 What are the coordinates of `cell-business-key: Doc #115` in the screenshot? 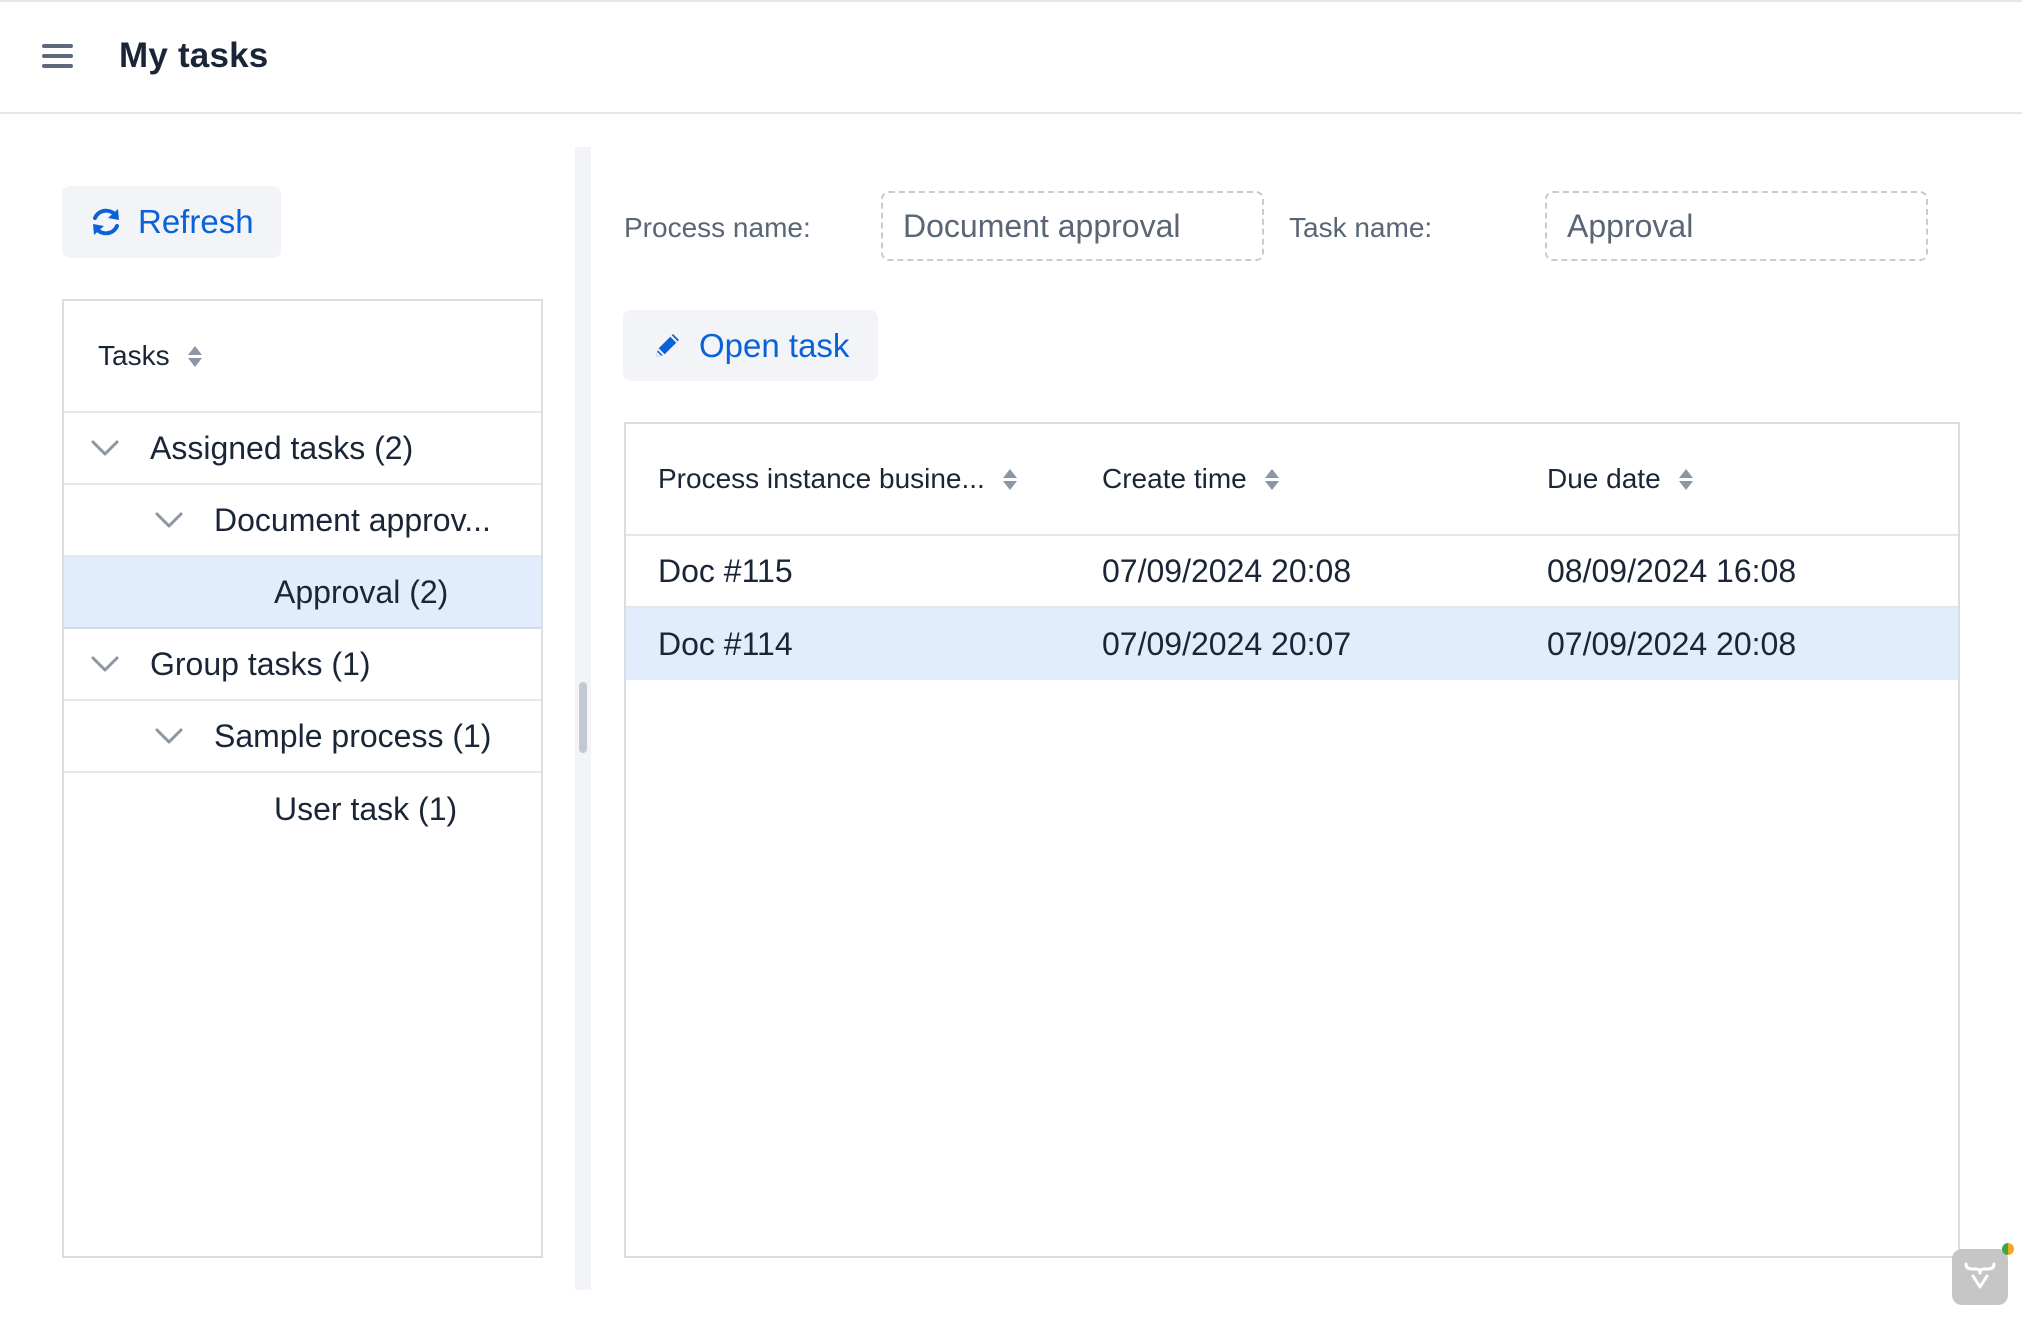 It's located at (725, 570).